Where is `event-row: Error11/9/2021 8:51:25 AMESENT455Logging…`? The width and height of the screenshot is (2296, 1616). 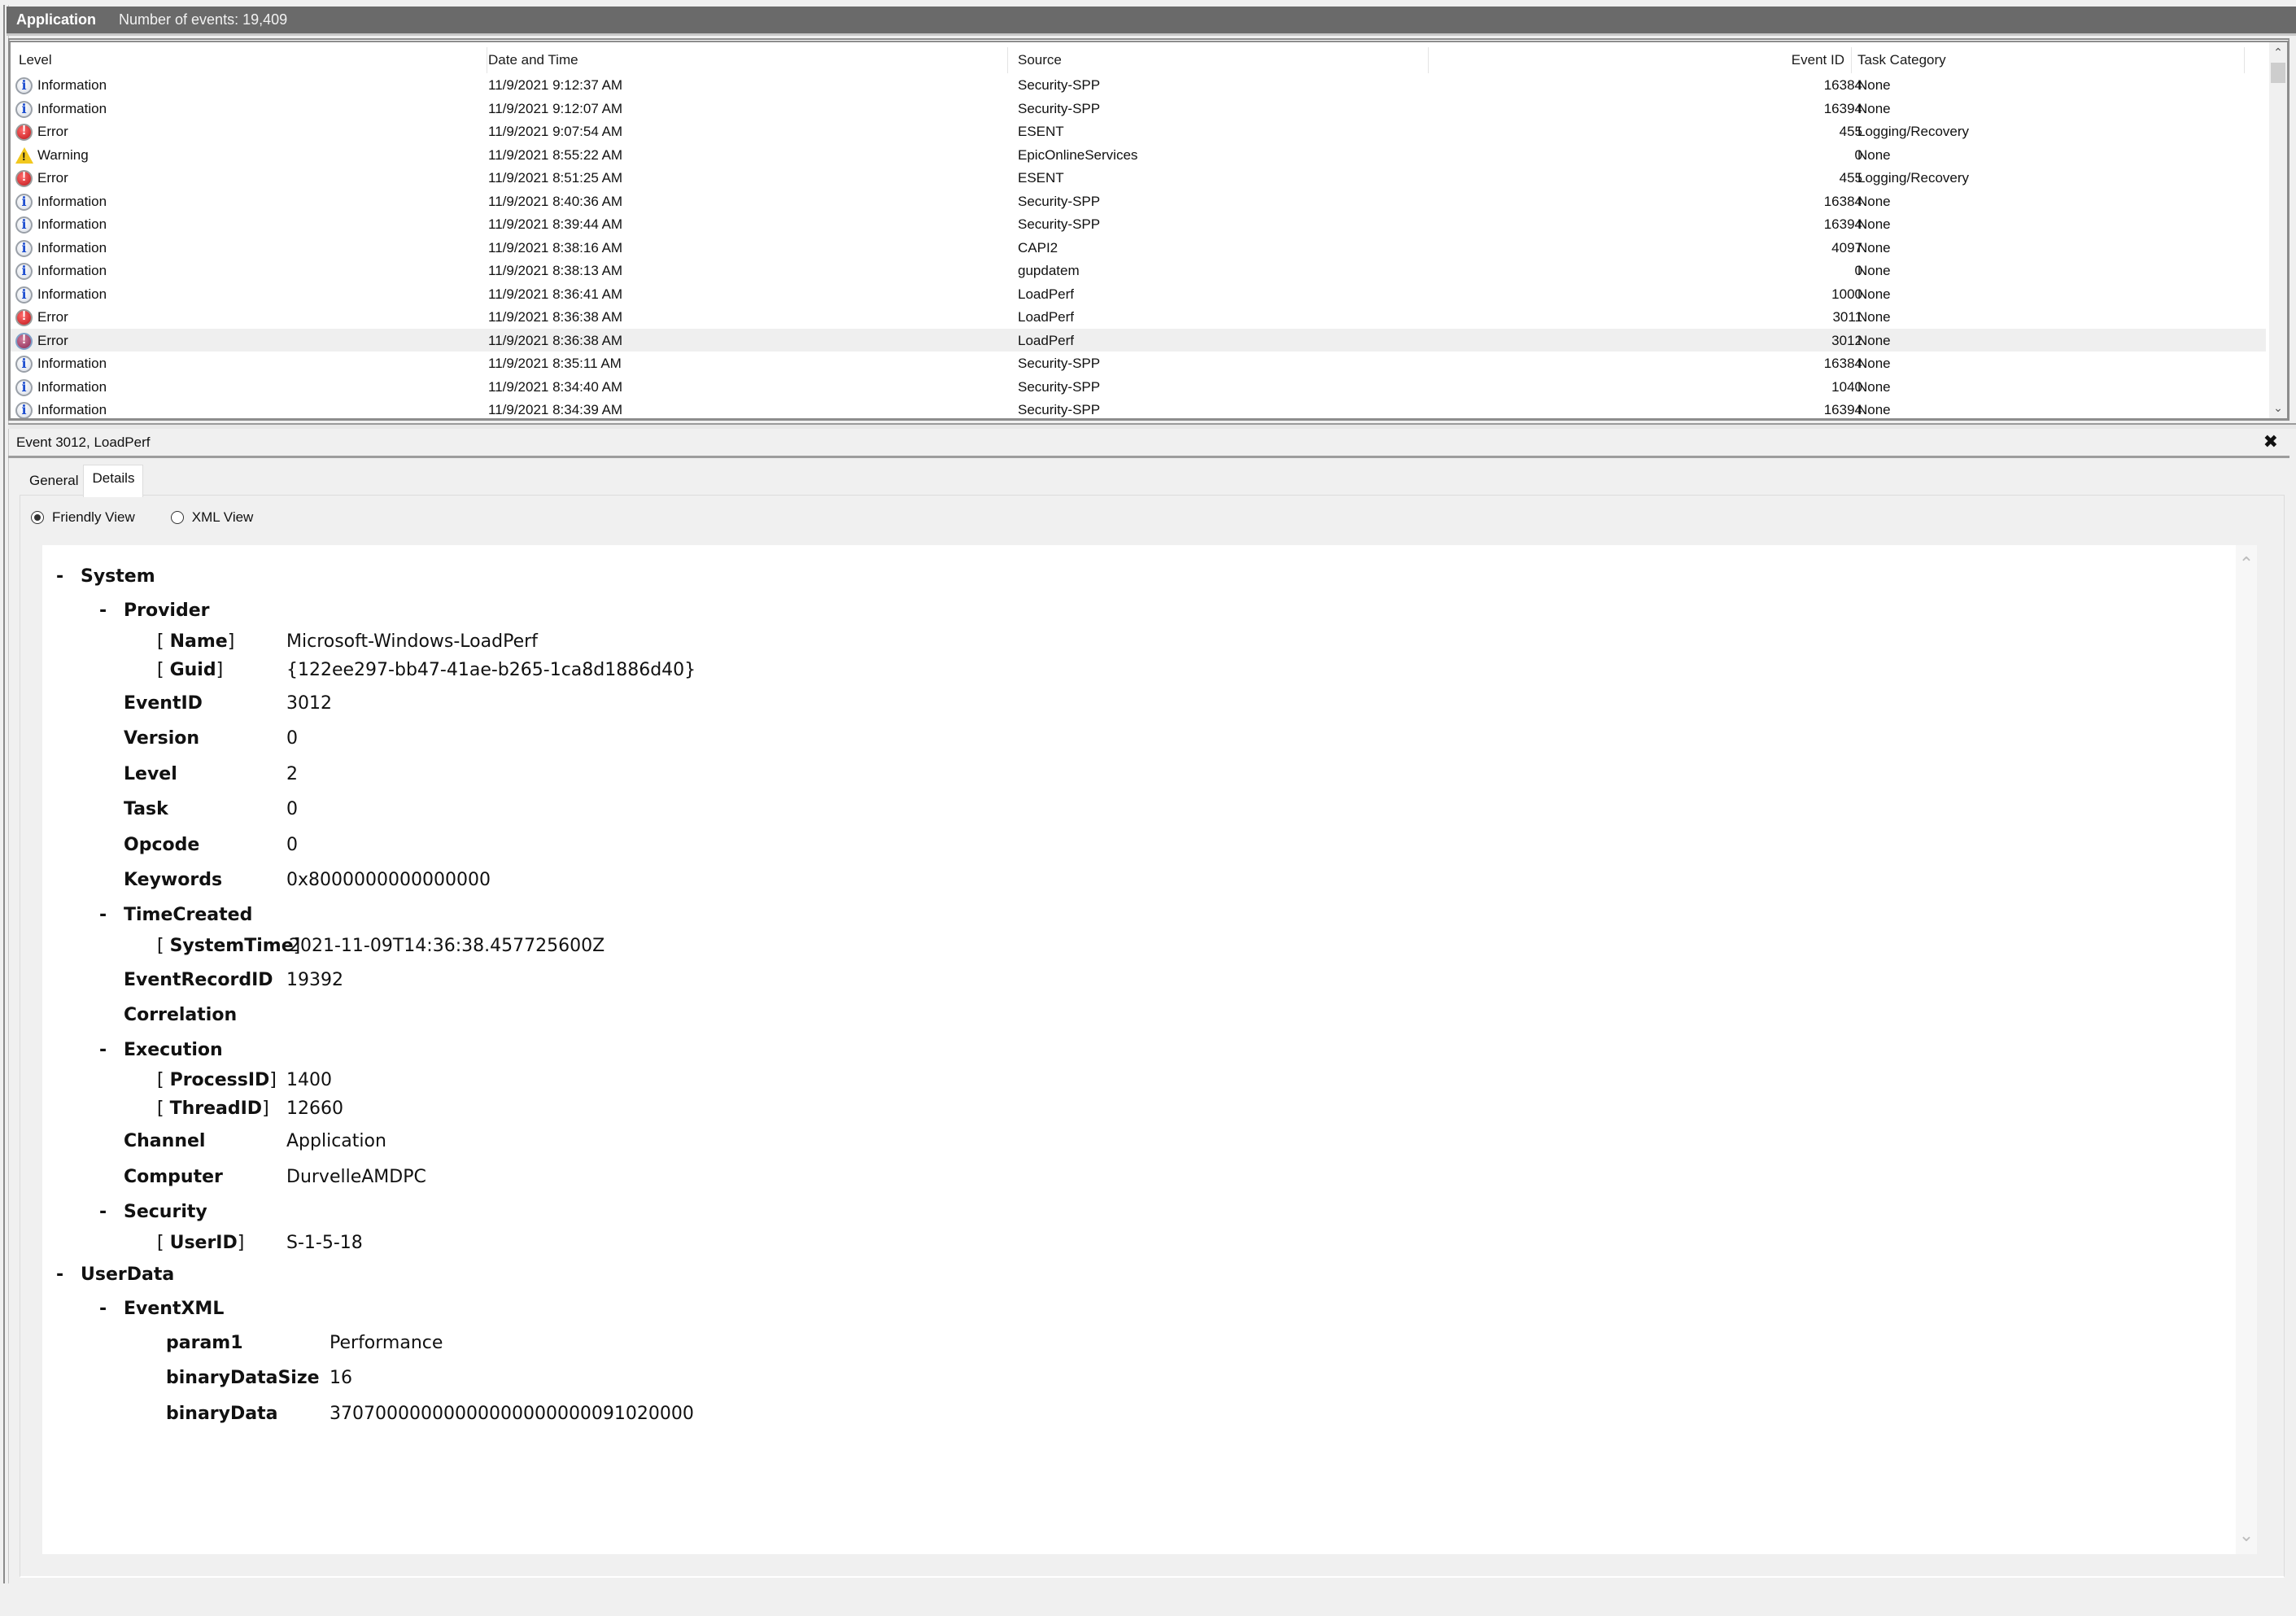
event-row: Error11/9/2021 8:51:25 AMESENT455Logging… is located at coordinates (1138, 178).